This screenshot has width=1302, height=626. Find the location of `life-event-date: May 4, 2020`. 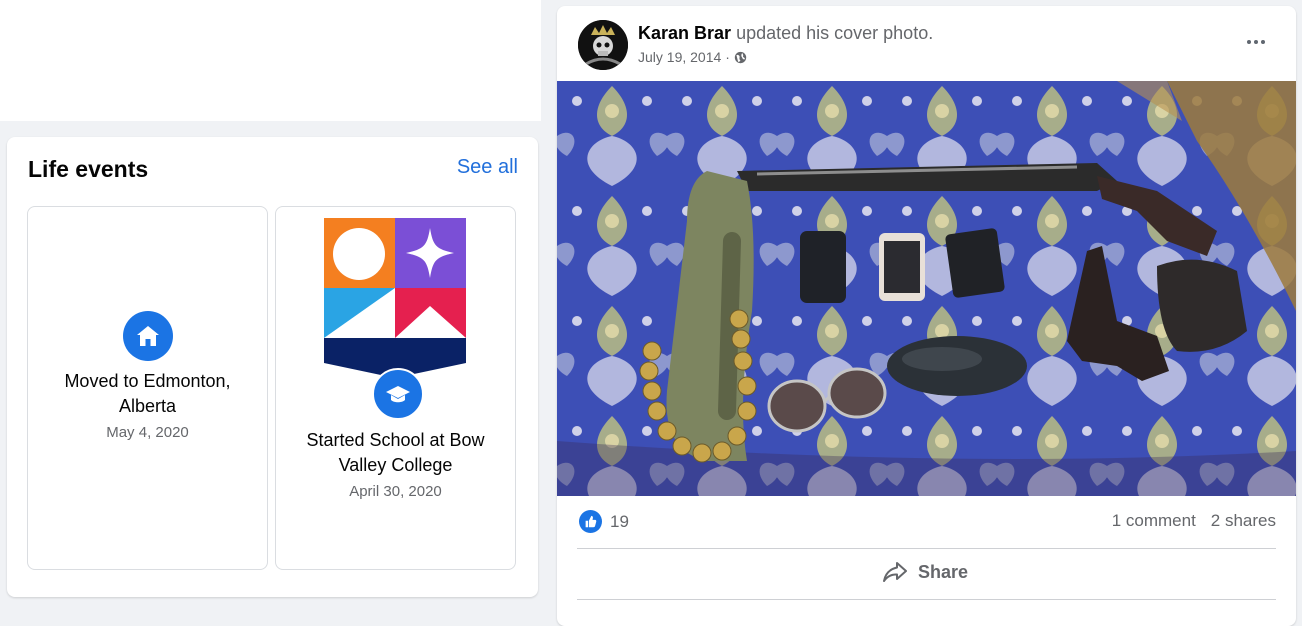

life-event-date: May 4, 2020 is located at coordinates (147, 432).